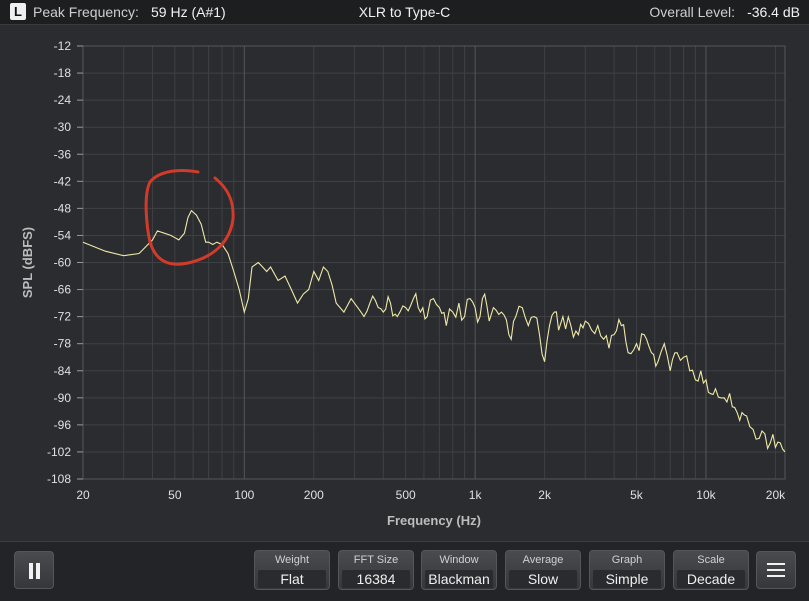  Describe the element at coordinates (376, 560) in the screenshot. I see `fft-size-label: FFT Size` at that location.